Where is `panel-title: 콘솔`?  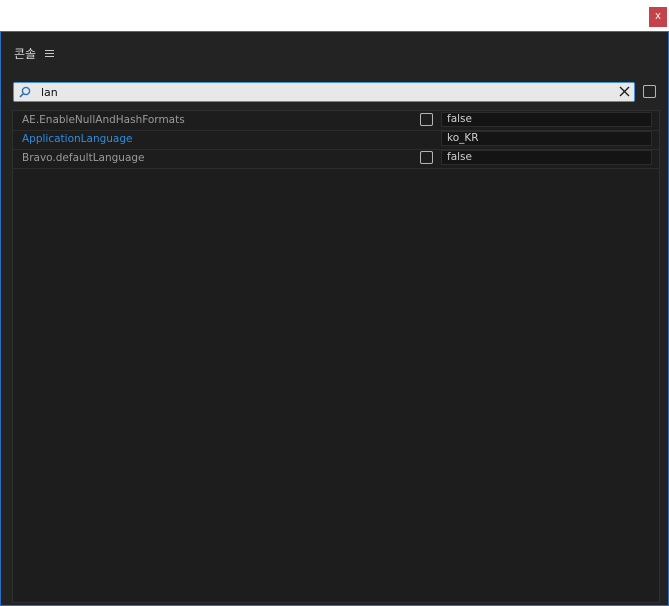
panel-title: 콘솔 is located at coordinates (25, 53).